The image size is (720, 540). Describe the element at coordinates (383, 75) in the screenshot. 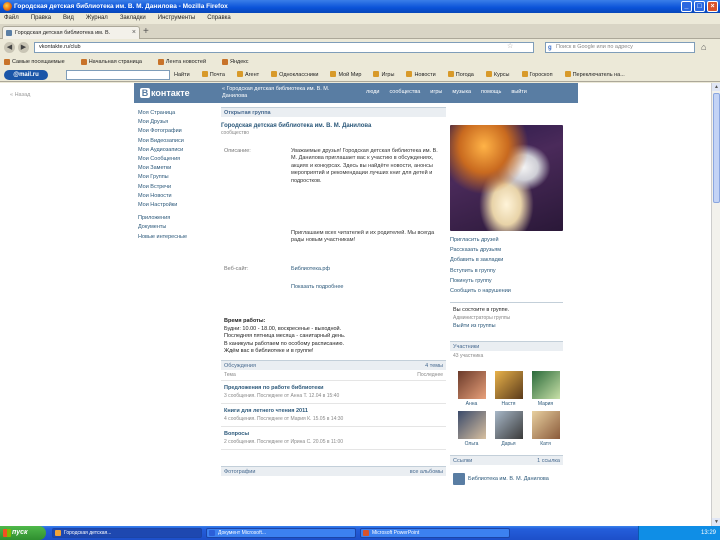

I see `toolbar-item: Игры` at that location.